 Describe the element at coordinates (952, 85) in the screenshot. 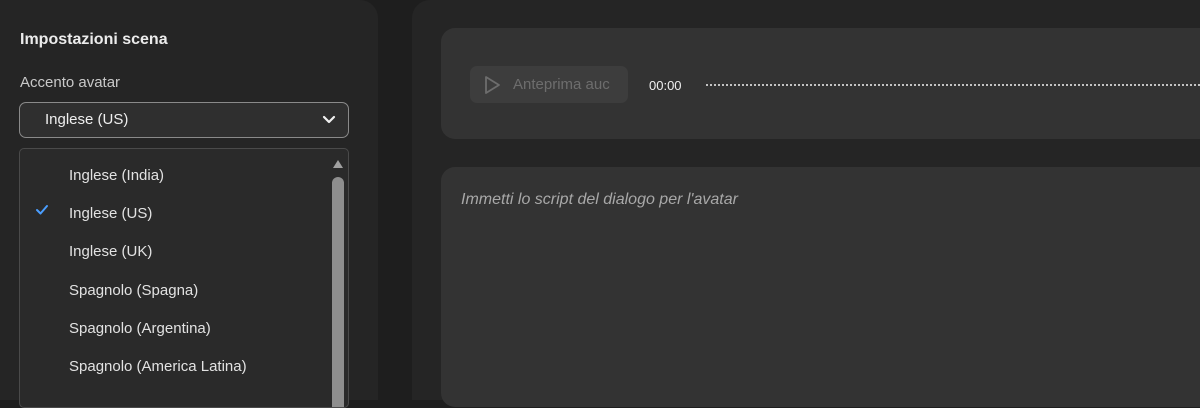

I see `audio-timeline` at that location.